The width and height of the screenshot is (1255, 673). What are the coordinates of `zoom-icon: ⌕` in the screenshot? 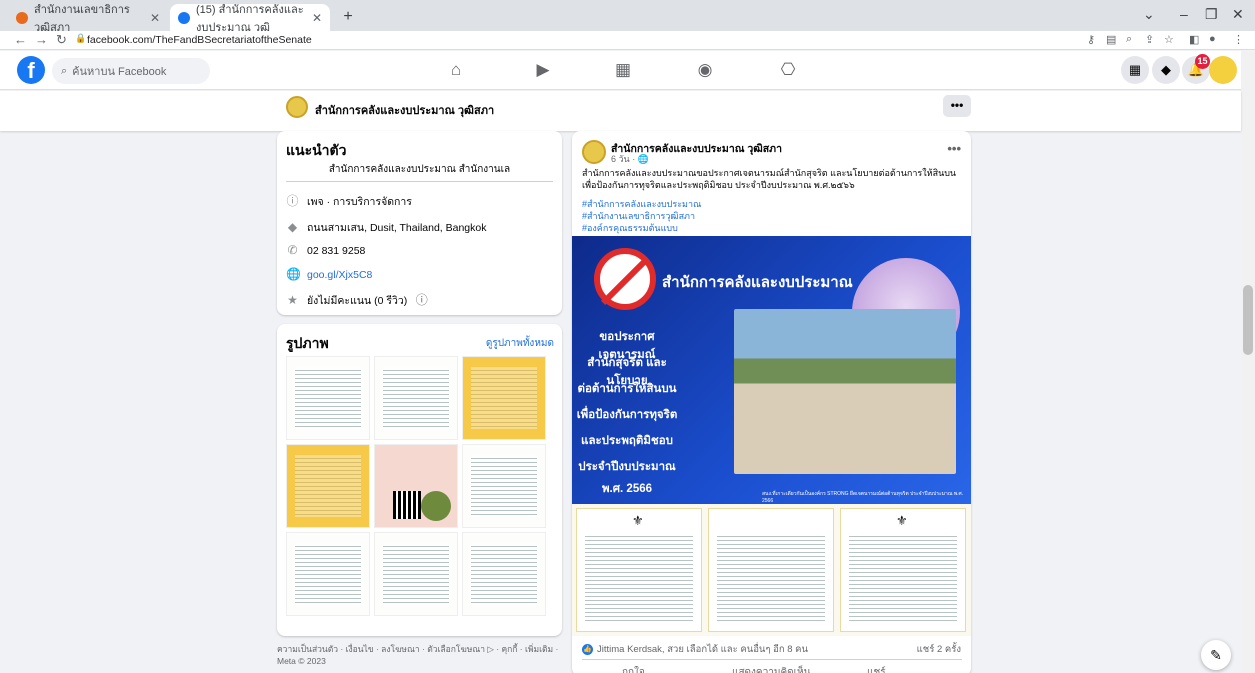 It's located at (1129, 39).